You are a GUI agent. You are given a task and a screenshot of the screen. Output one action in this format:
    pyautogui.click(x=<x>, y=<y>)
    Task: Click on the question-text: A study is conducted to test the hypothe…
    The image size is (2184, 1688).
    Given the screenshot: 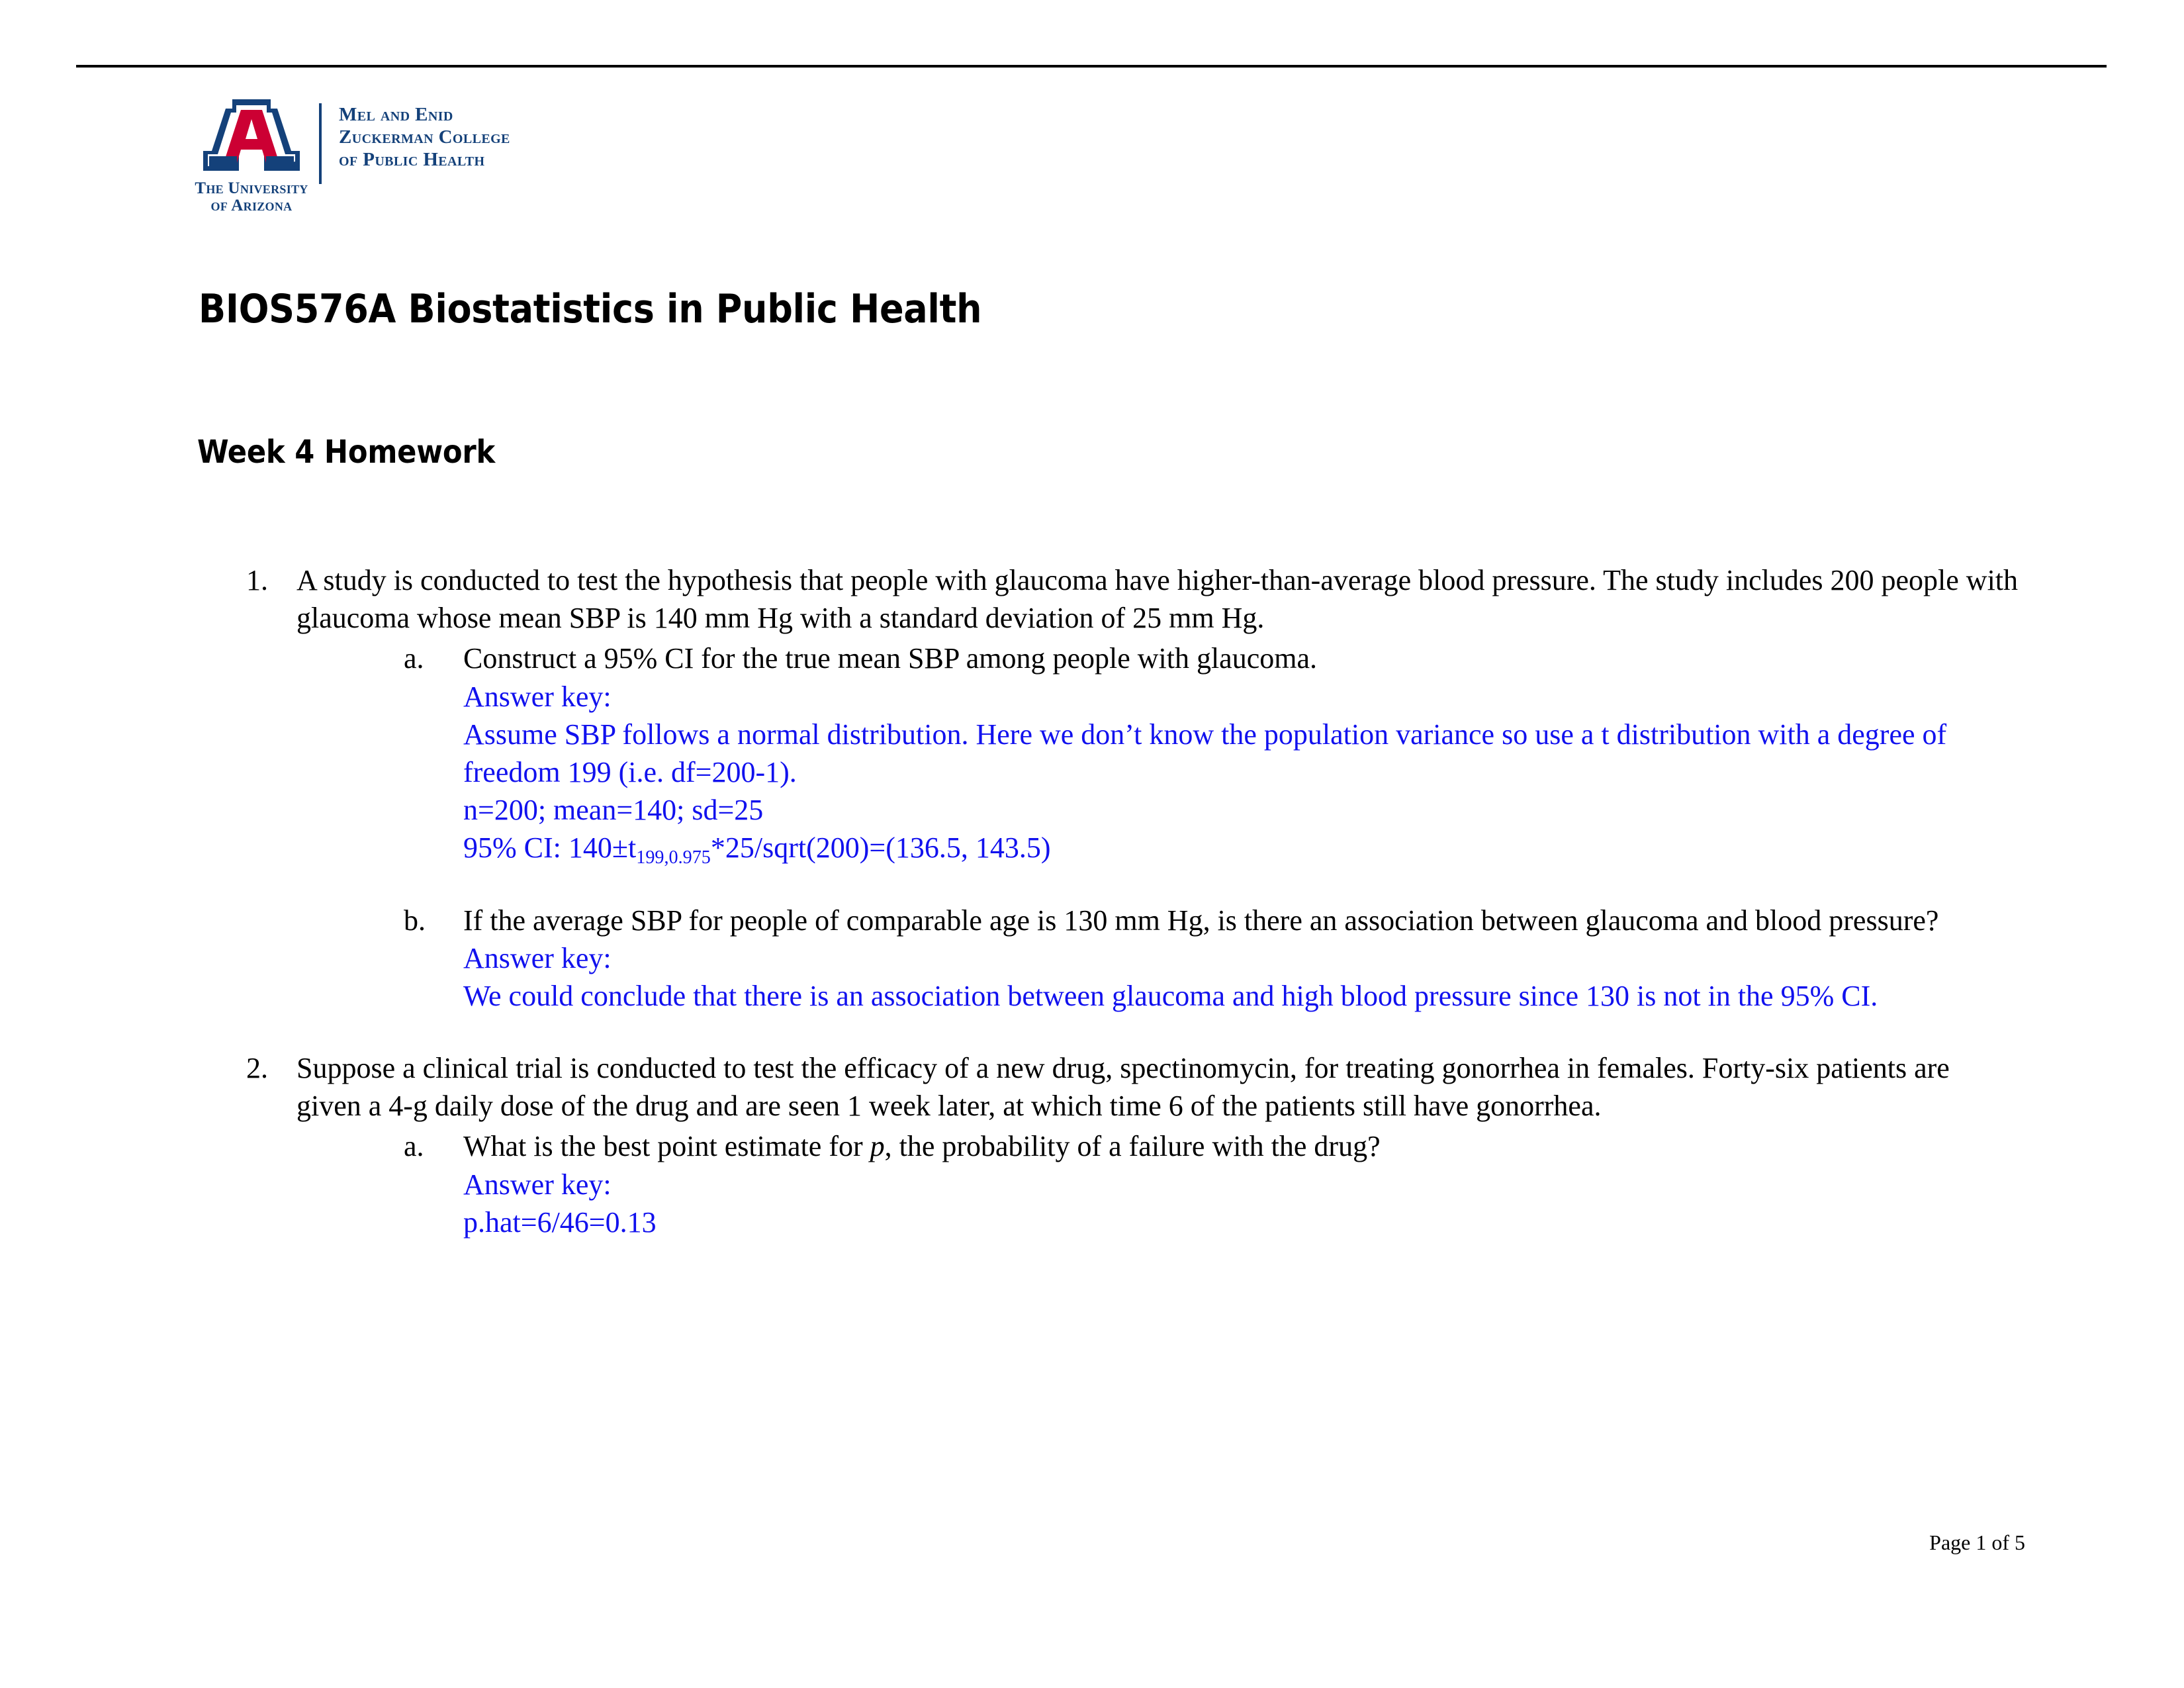 What is the action you would take?
    pyautogui.click(x=1157, y=599)
    